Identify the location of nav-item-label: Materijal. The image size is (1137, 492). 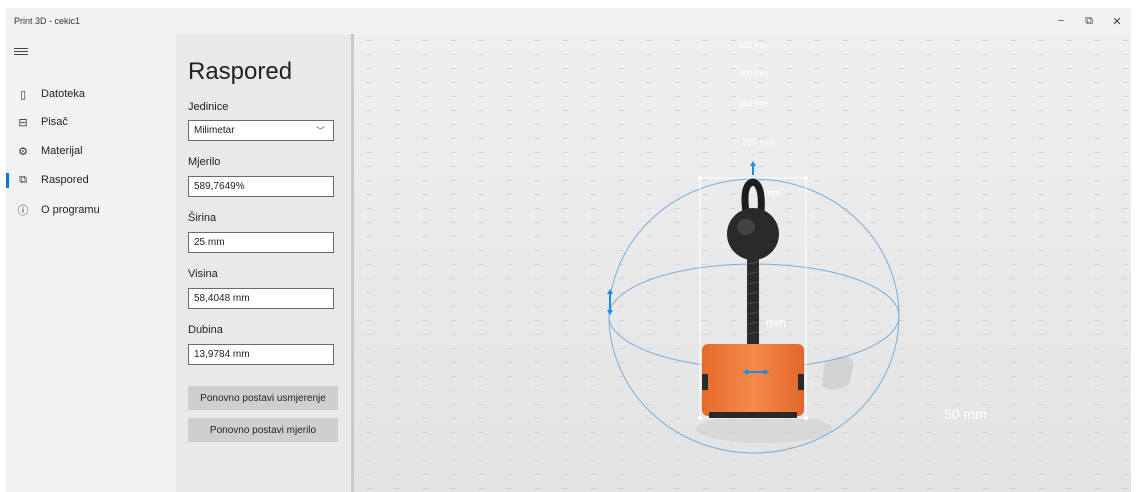
(62, 151).